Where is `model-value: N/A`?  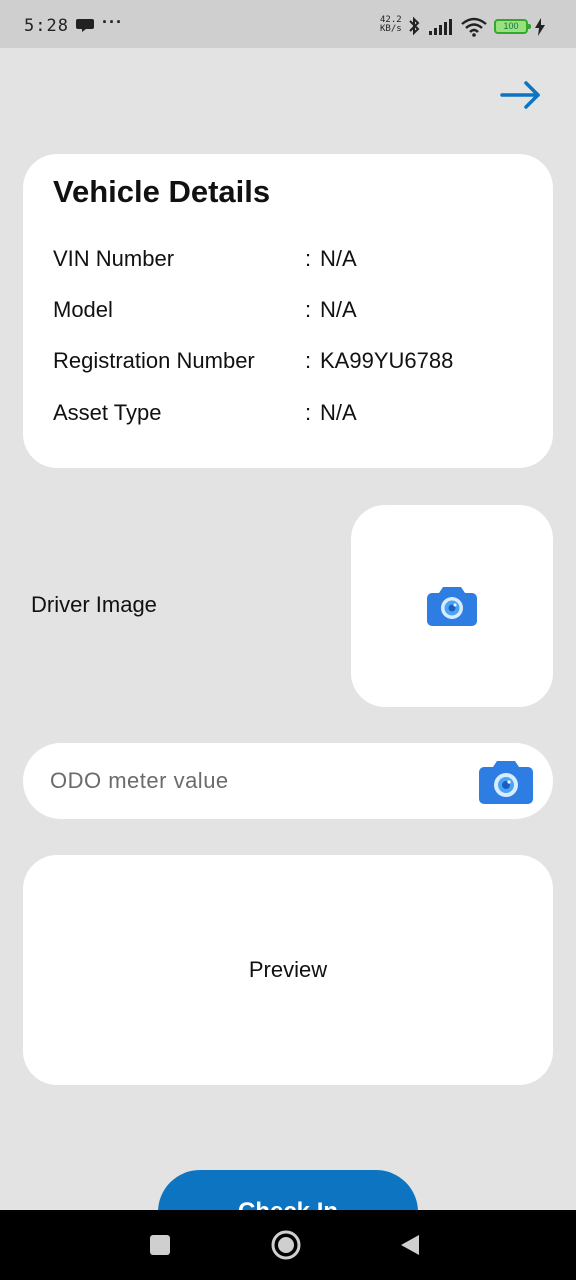
model-value: N/A is located at coordinates (338, 309).